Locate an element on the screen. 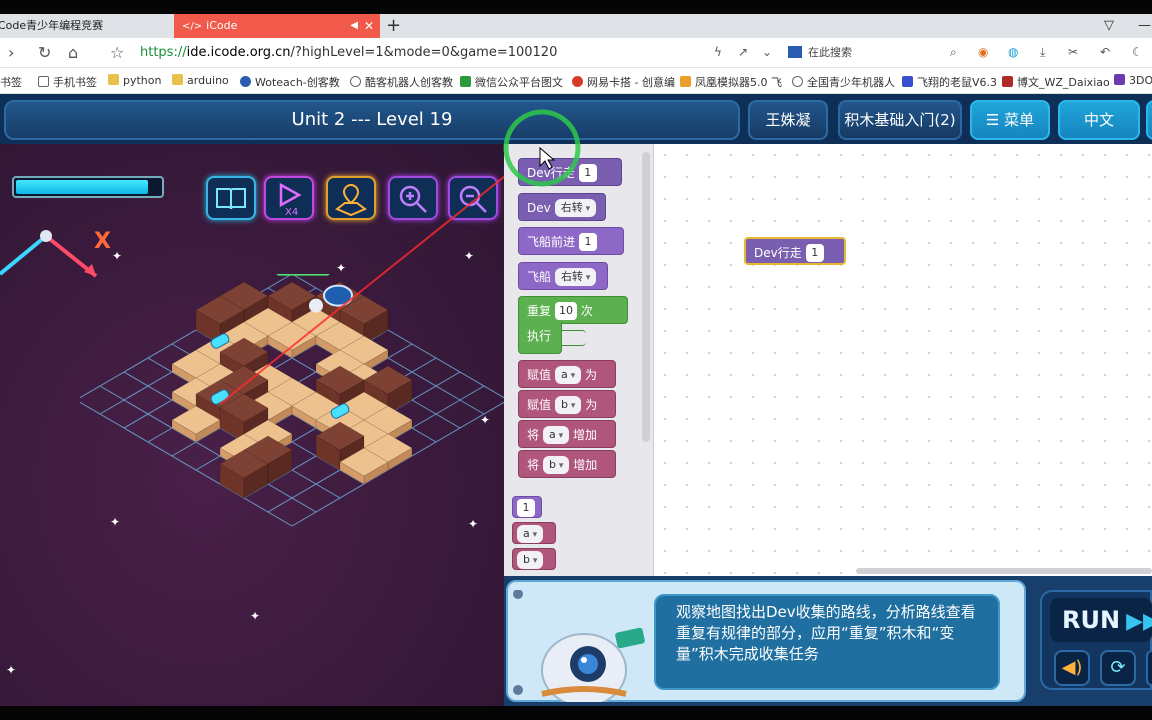  block-dev-turn: Dev 右转 is located at coordinates (562, 207).